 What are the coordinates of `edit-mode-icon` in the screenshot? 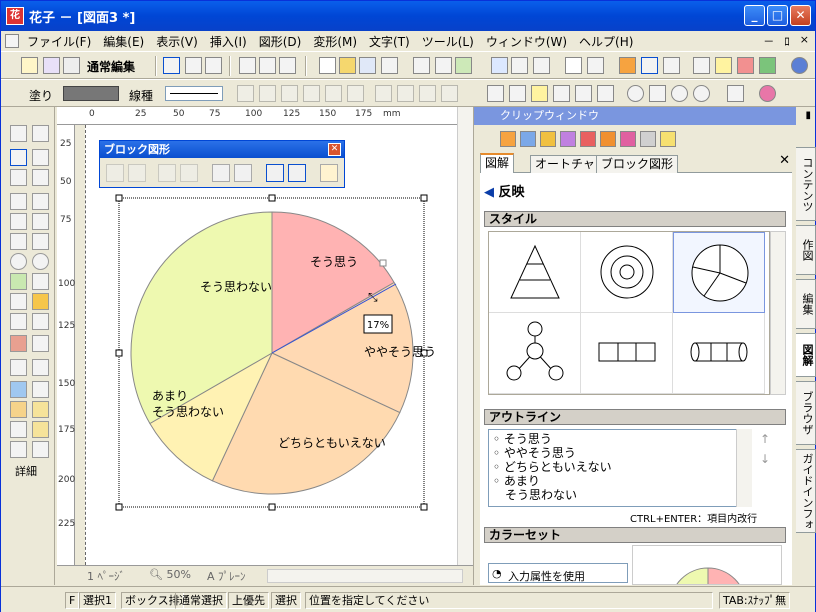 It's located at (29, 65).